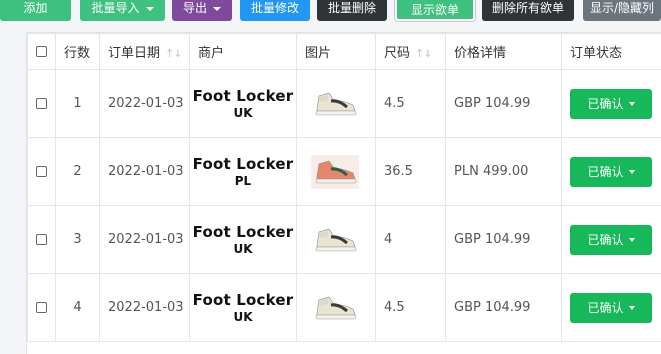  What do you see at coordinates (410, 171) in the screenshot?
I see `size: 36.5` at bounding box center [410, 171].